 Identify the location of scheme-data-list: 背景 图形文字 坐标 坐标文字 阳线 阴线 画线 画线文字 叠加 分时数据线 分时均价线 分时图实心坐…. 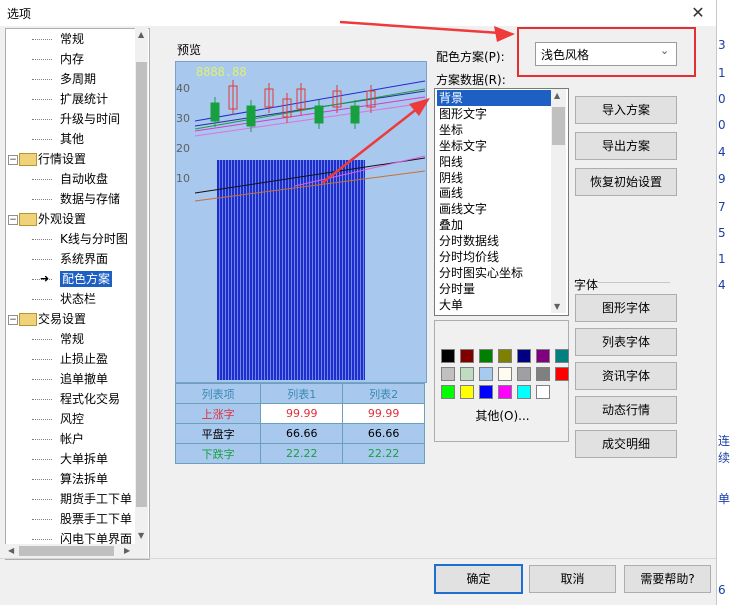
(501, 202).